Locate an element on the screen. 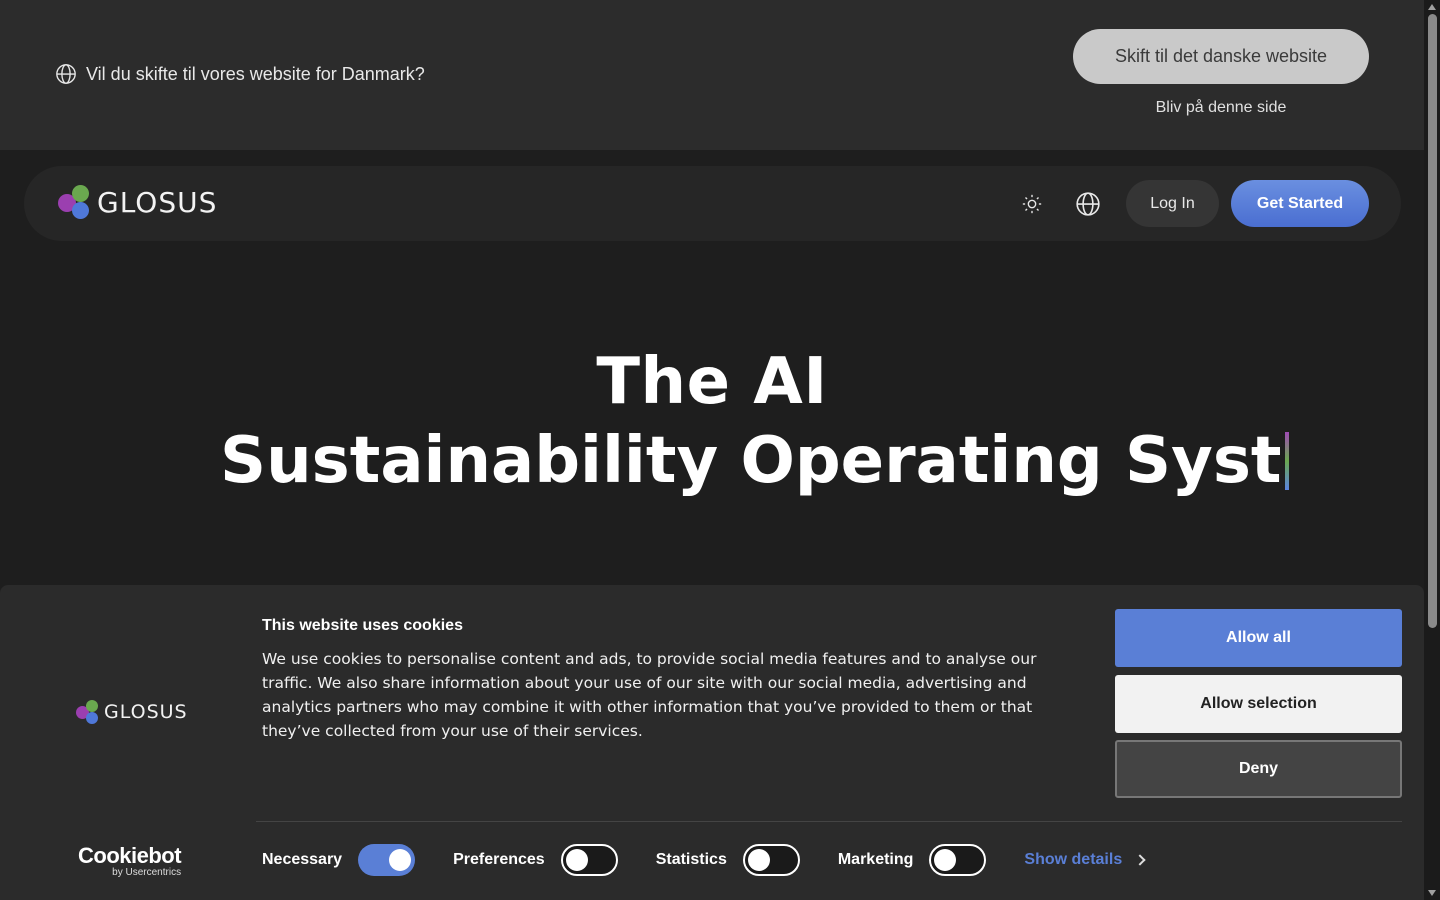 The width and height of the screenshot is (1440, 900). hero-title-line2: Sustainability Operating Syst is located at coordinates (754, 461).